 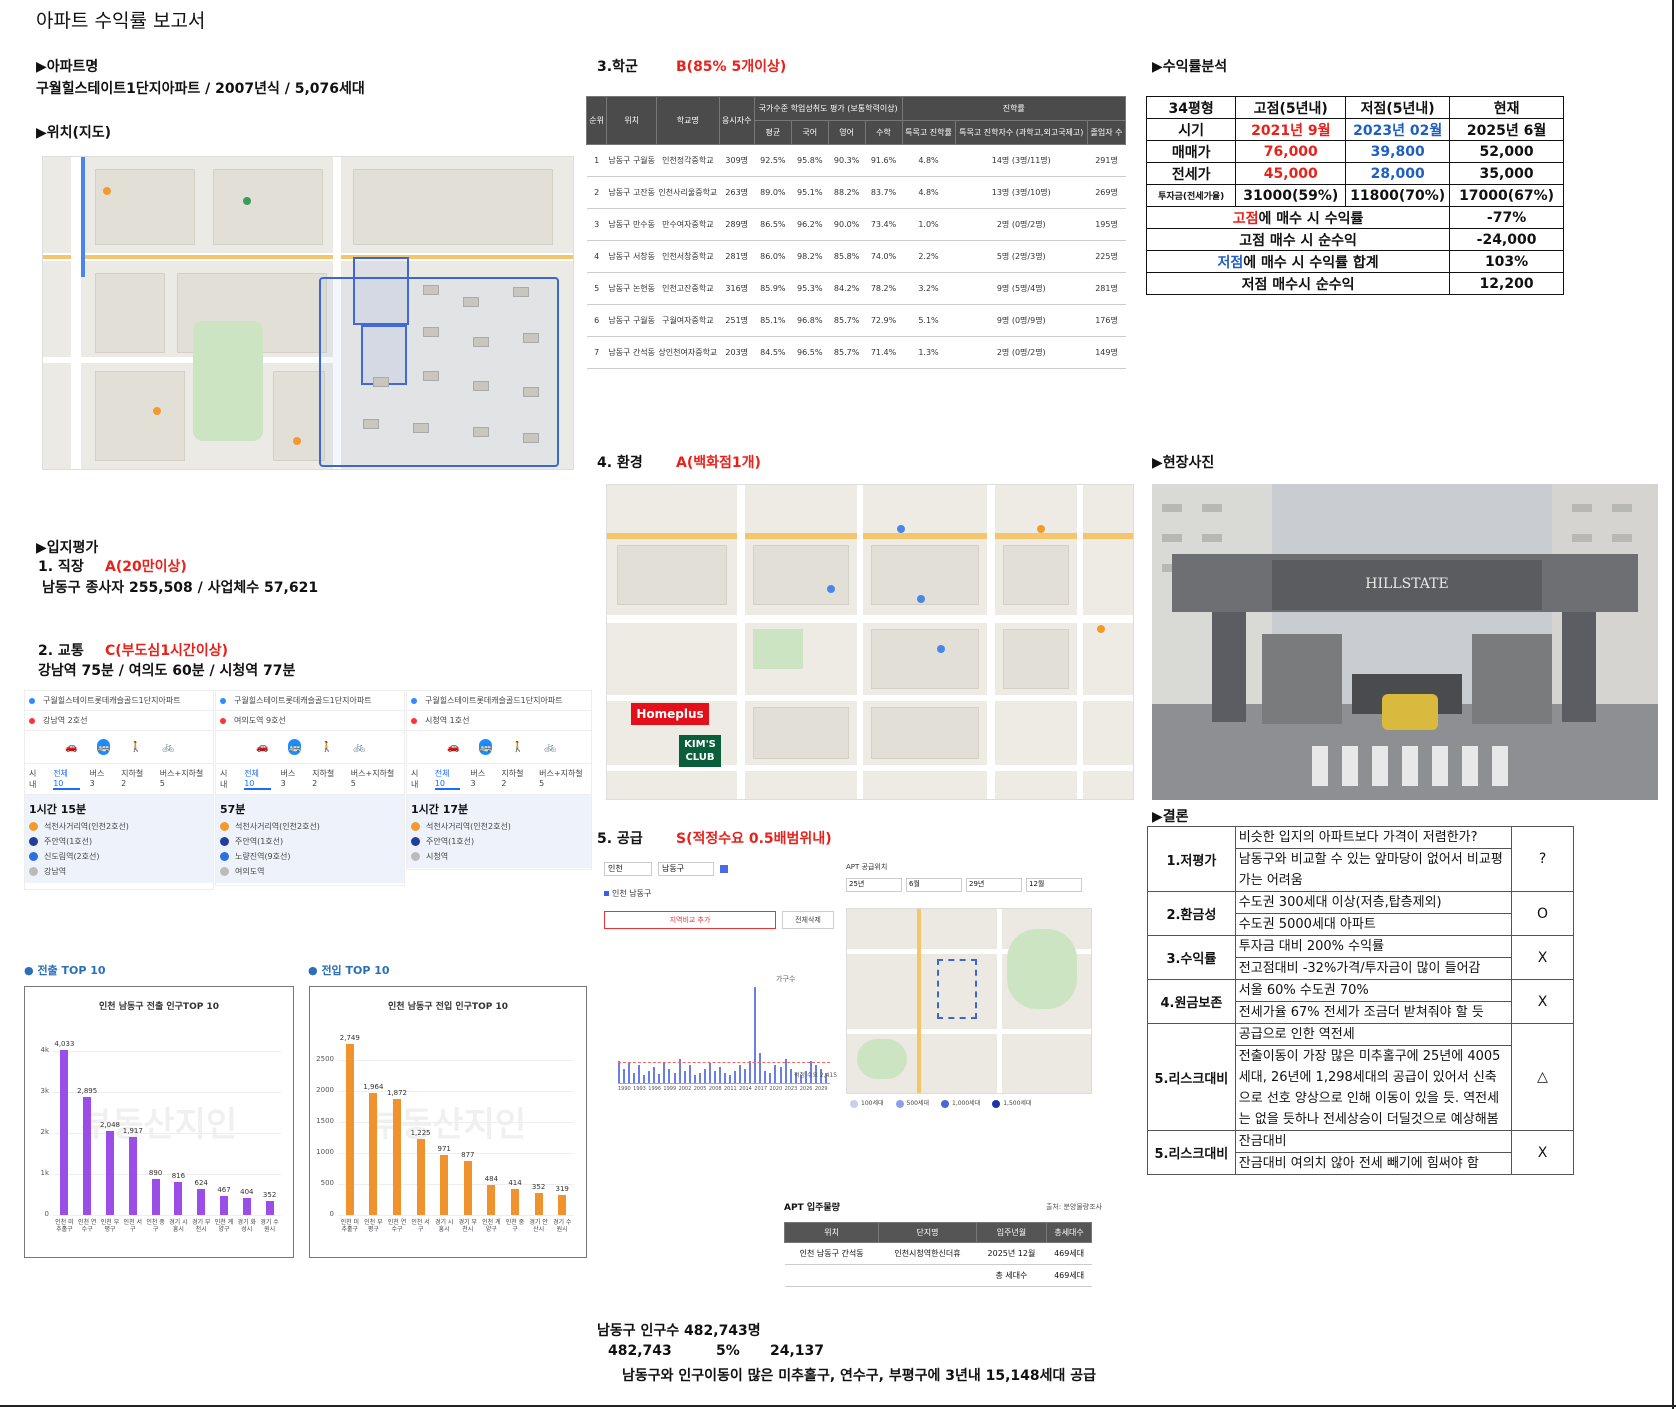 What do you see at coordinates (65, 720) in the screenshot?
I see `route-to-text: 강남역 2호선` at bounding box center [65, 720].